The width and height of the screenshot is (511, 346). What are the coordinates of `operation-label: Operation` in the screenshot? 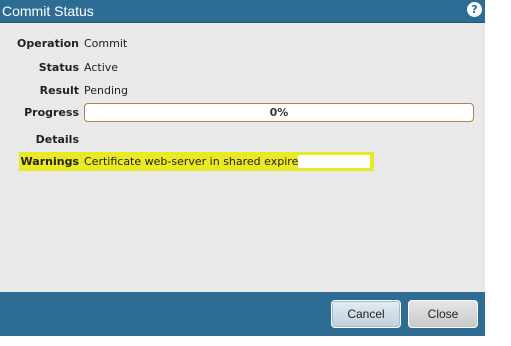 It's located at (48, 43).